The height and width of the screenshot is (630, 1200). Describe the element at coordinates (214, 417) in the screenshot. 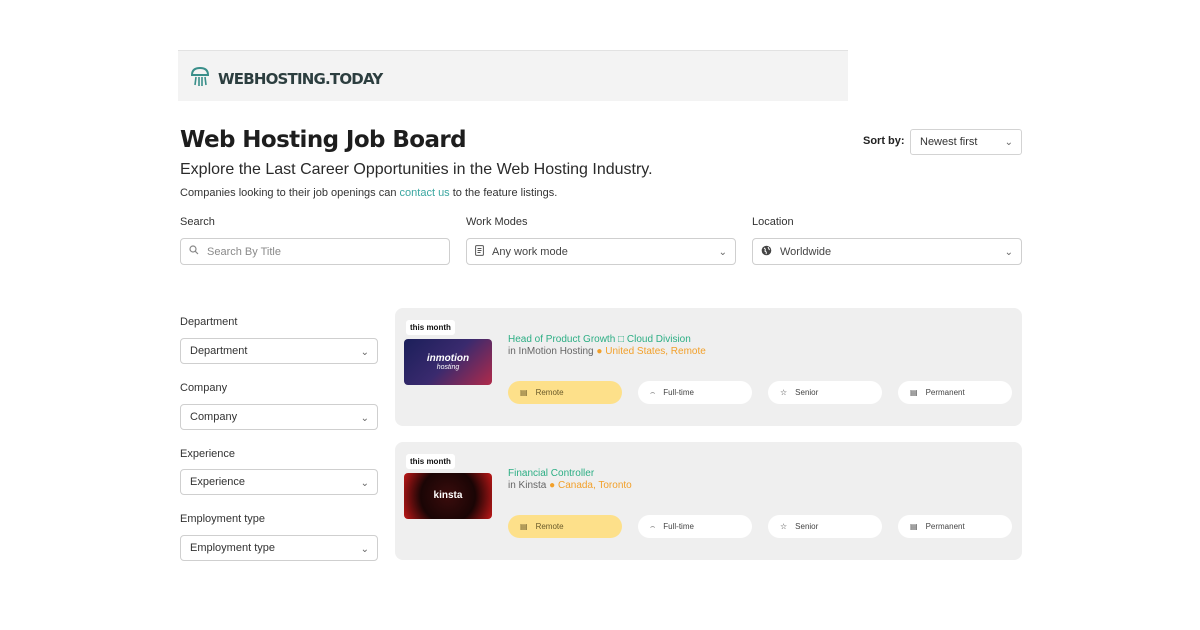

I see `company-value: Company` at that location.